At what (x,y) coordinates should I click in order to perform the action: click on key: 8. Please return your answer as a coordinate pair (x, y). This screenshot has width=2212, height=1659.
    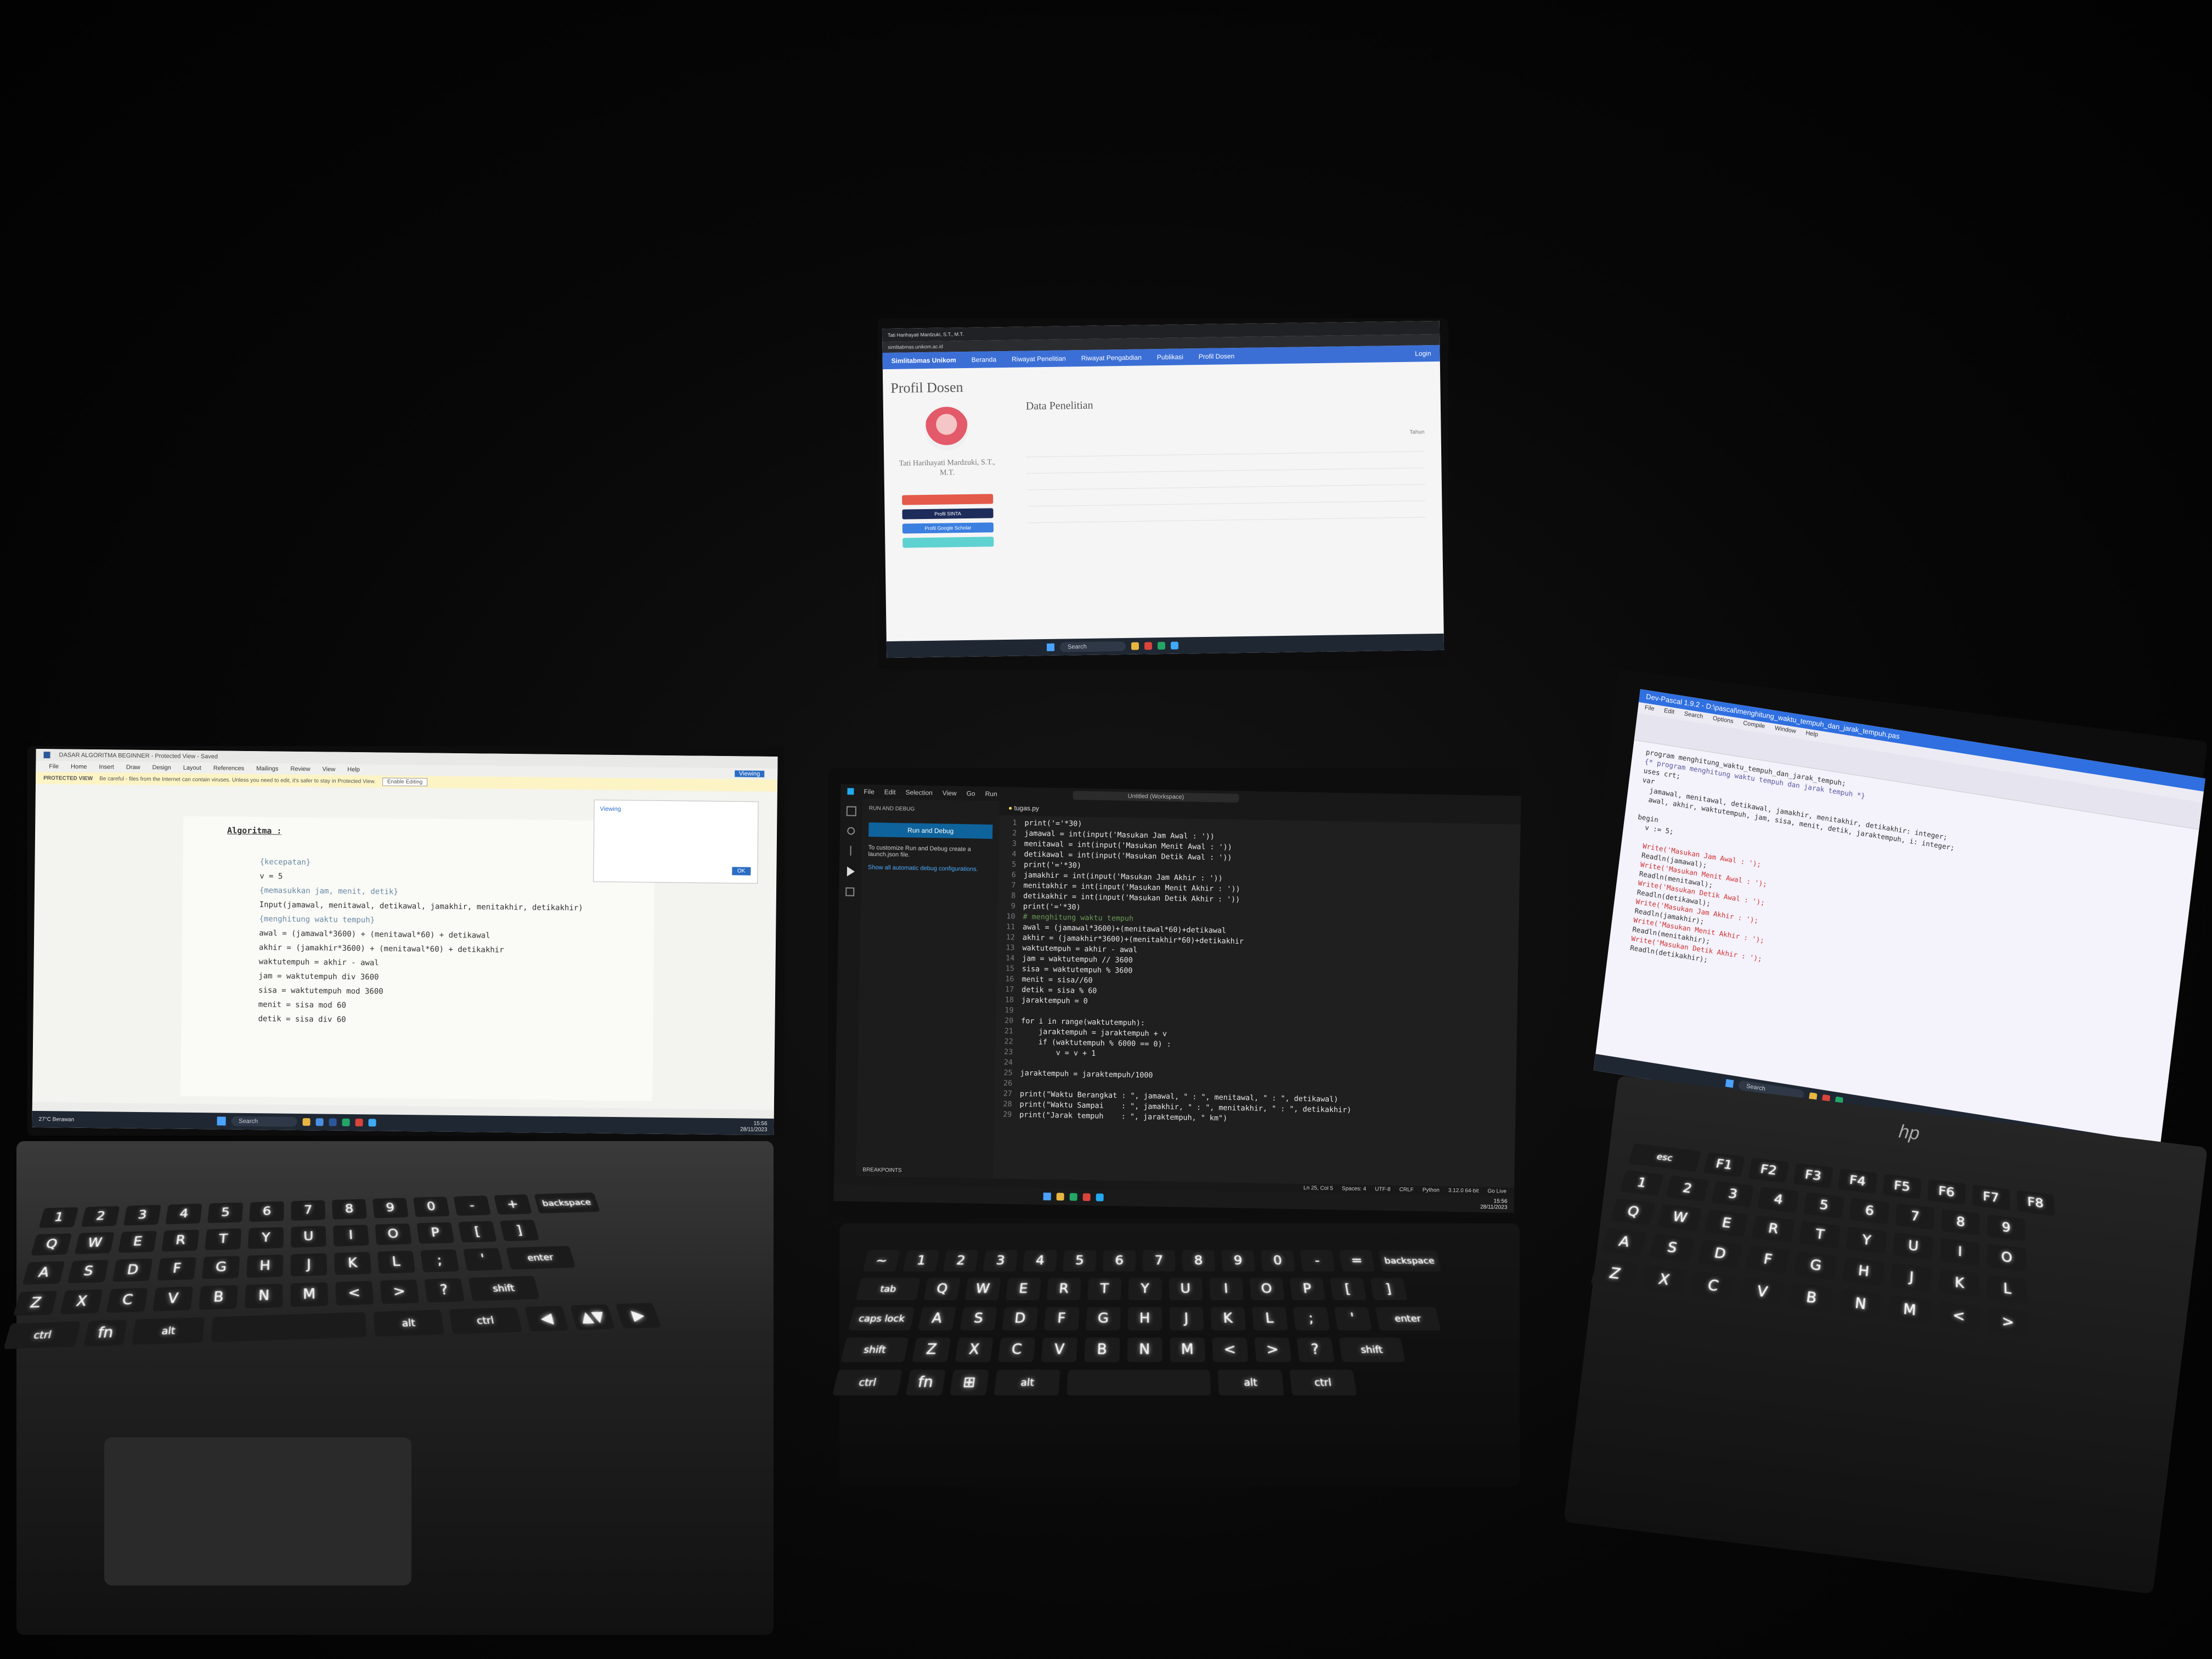
    Looking at the image, I should click on (350, 1209).